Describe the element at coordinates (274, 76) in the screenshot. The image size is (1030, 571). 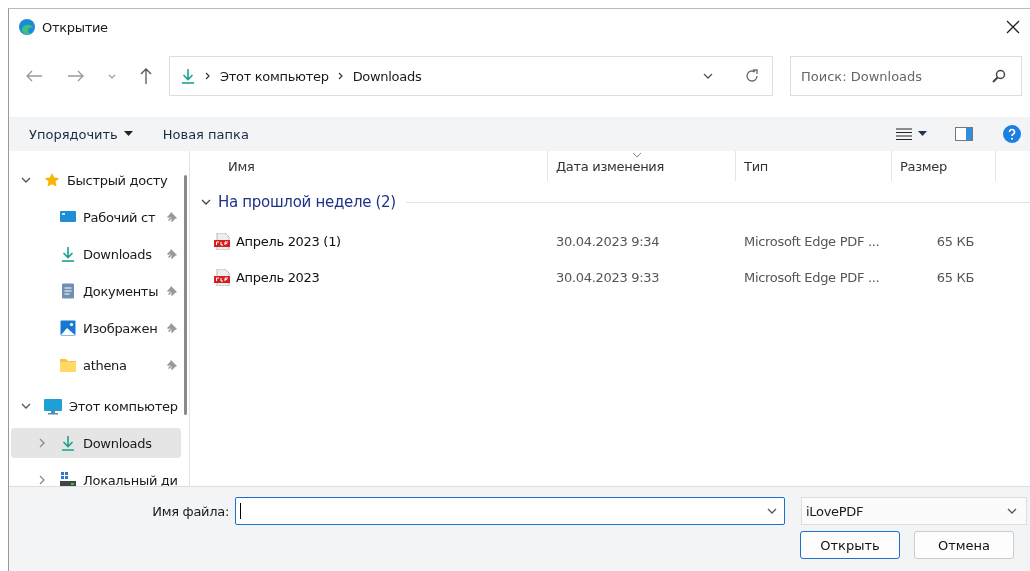
I see `breadcrumb: Этот компьютер` at that location.